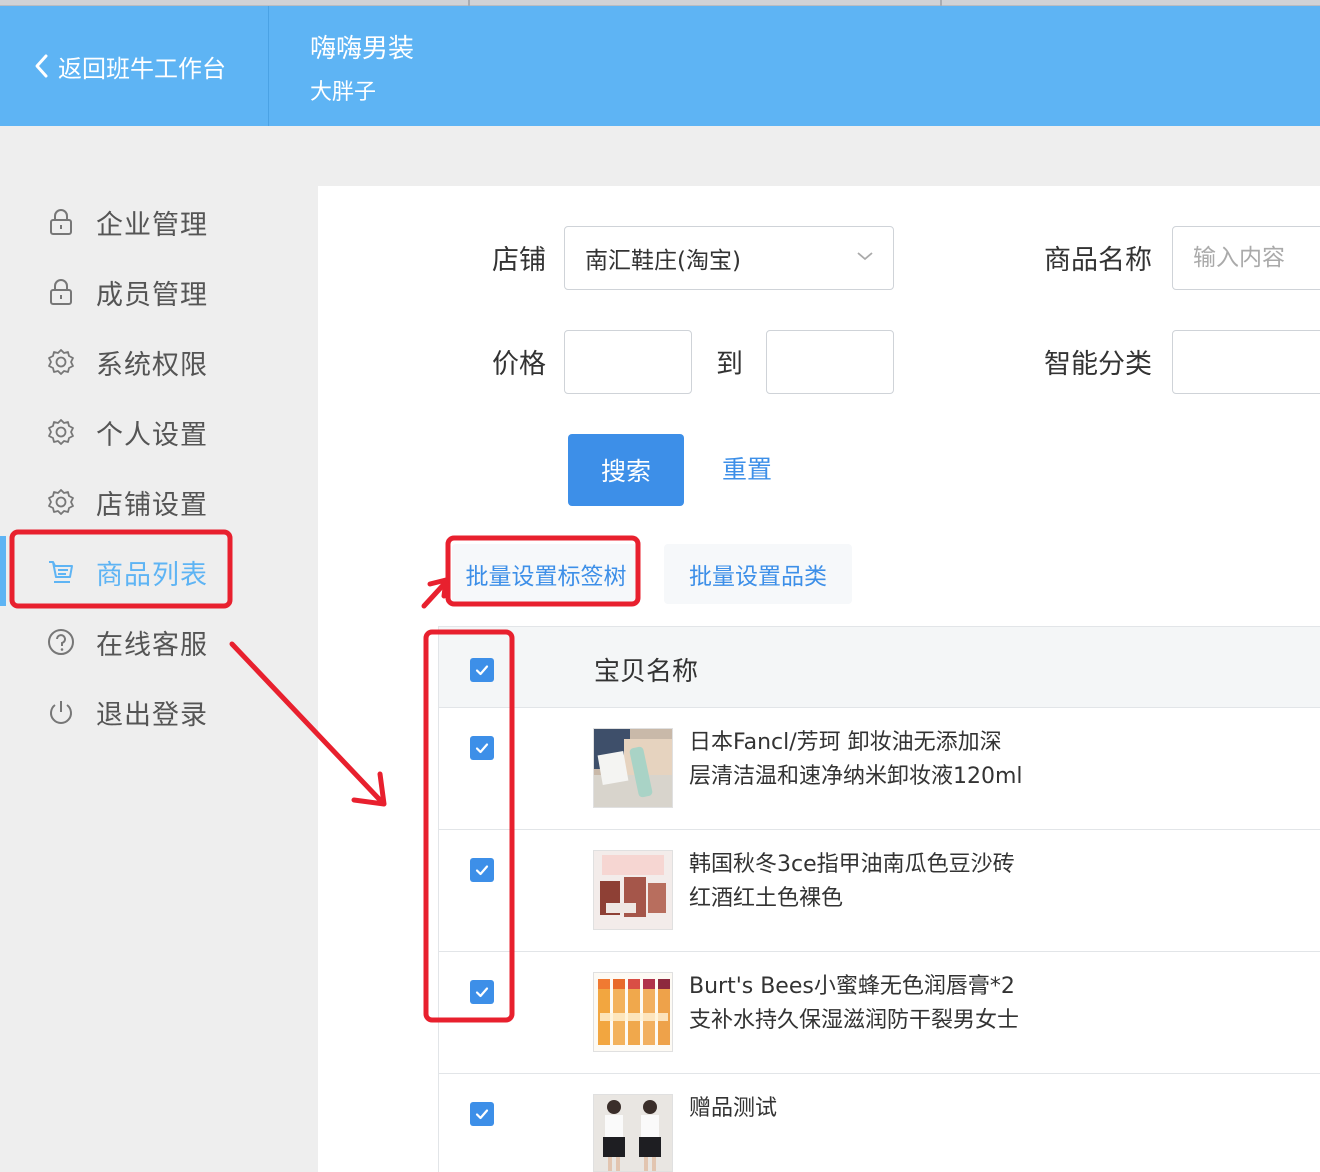 This screenshot has width=1320, height=1172. I want to click on cart-icon, so click(61, 572).